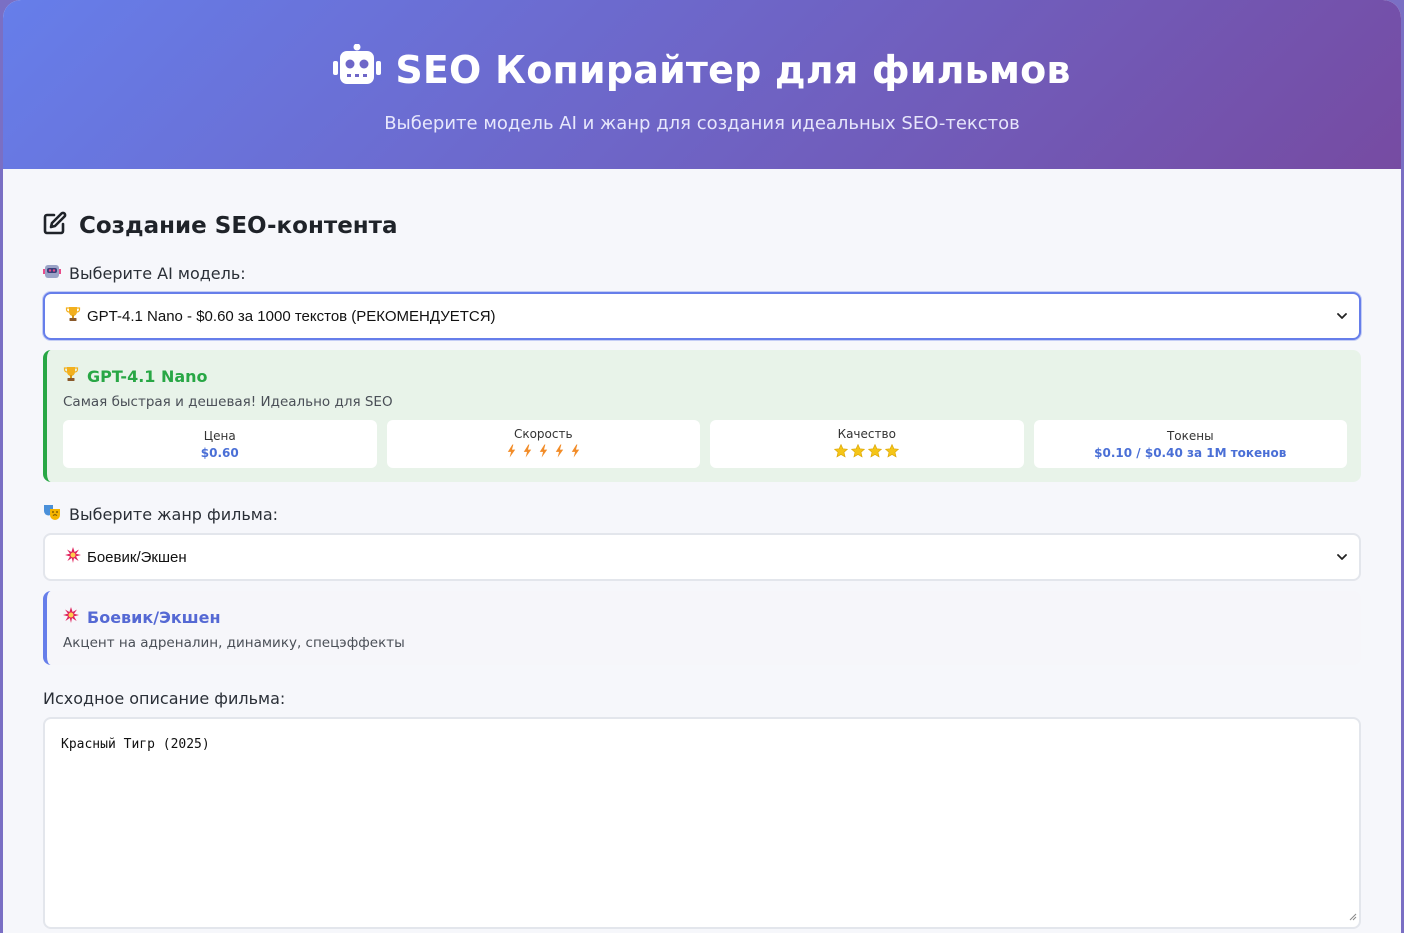 The image size is (1404, 933). What do you see at coordinates (219, 435) in the screenshot?
I see `stat-price-label: Цена` at bounding box center [219, 435].